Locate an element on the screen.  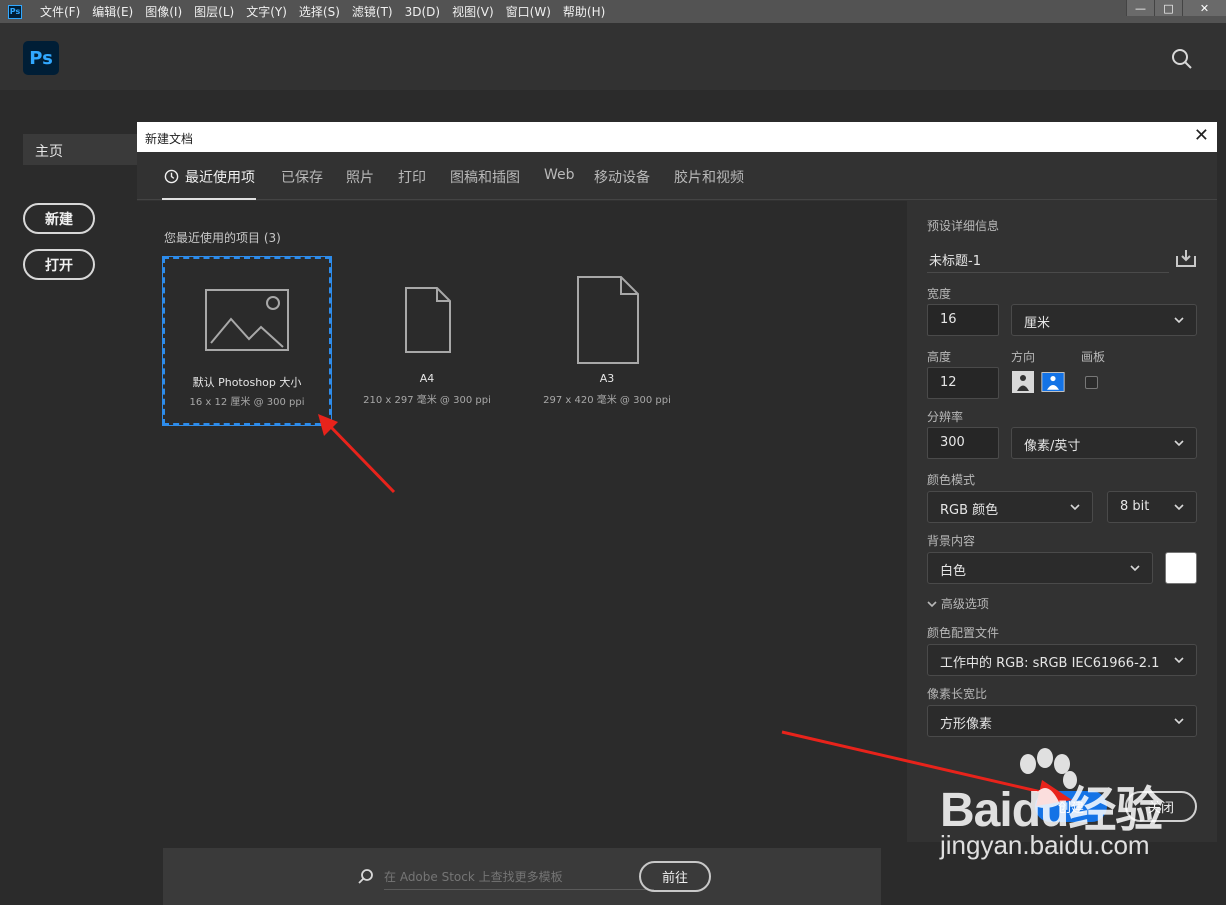
tab-saved: 已保存 is located at coordinates (302, 177).